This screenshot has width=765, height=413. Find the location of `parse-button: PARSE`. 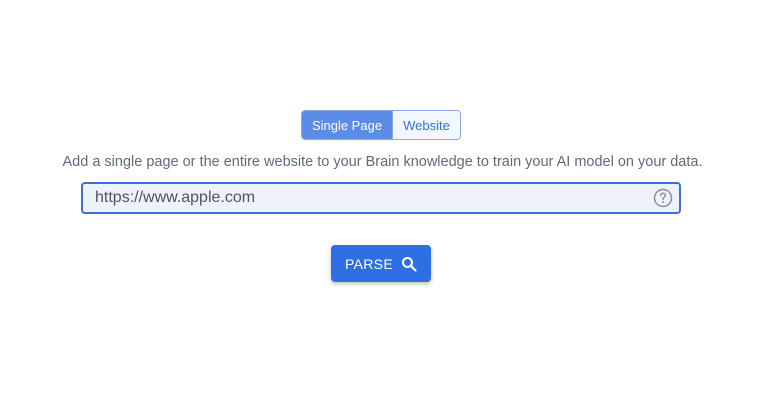

parse-button: PARSE is located at coordinates (381, 263).